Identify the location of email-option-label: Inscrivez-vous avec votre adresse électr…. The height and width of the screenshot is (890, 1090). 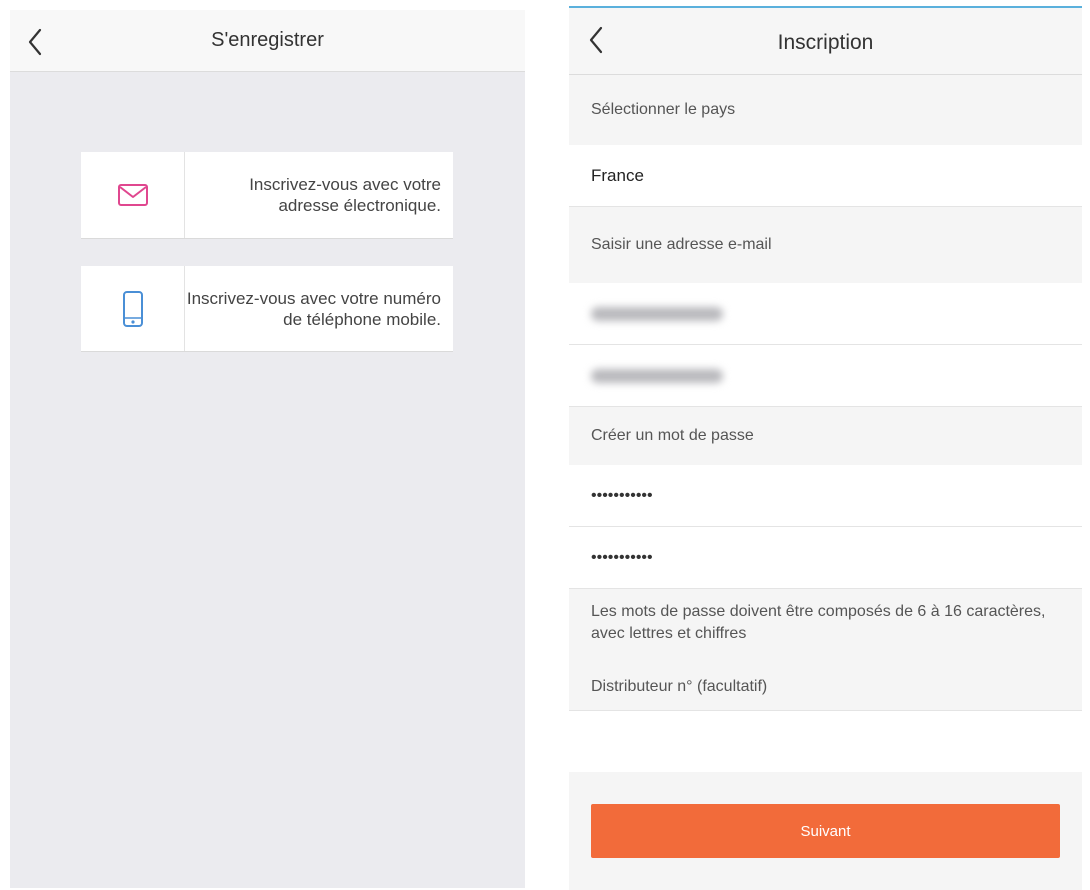
(345, 195).